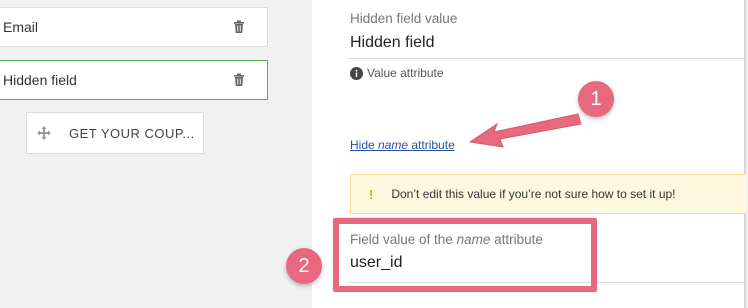 The image size is (748, 308). I want to click on callout-2-badge: 2, so click(304, 266).